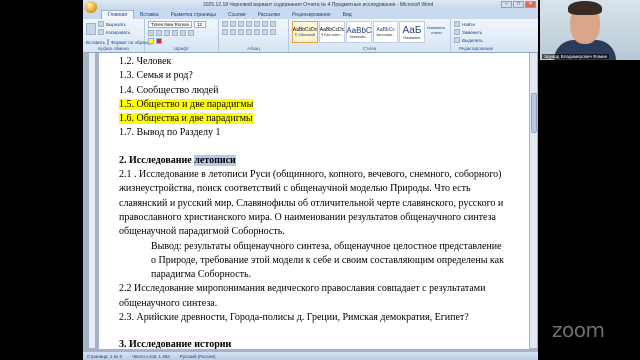 This screenshot has height=360, width=640. What do you see at coordinates (241, 32) in the screenshot?
I see `align-right-icon` at bounding box center [241, 32].